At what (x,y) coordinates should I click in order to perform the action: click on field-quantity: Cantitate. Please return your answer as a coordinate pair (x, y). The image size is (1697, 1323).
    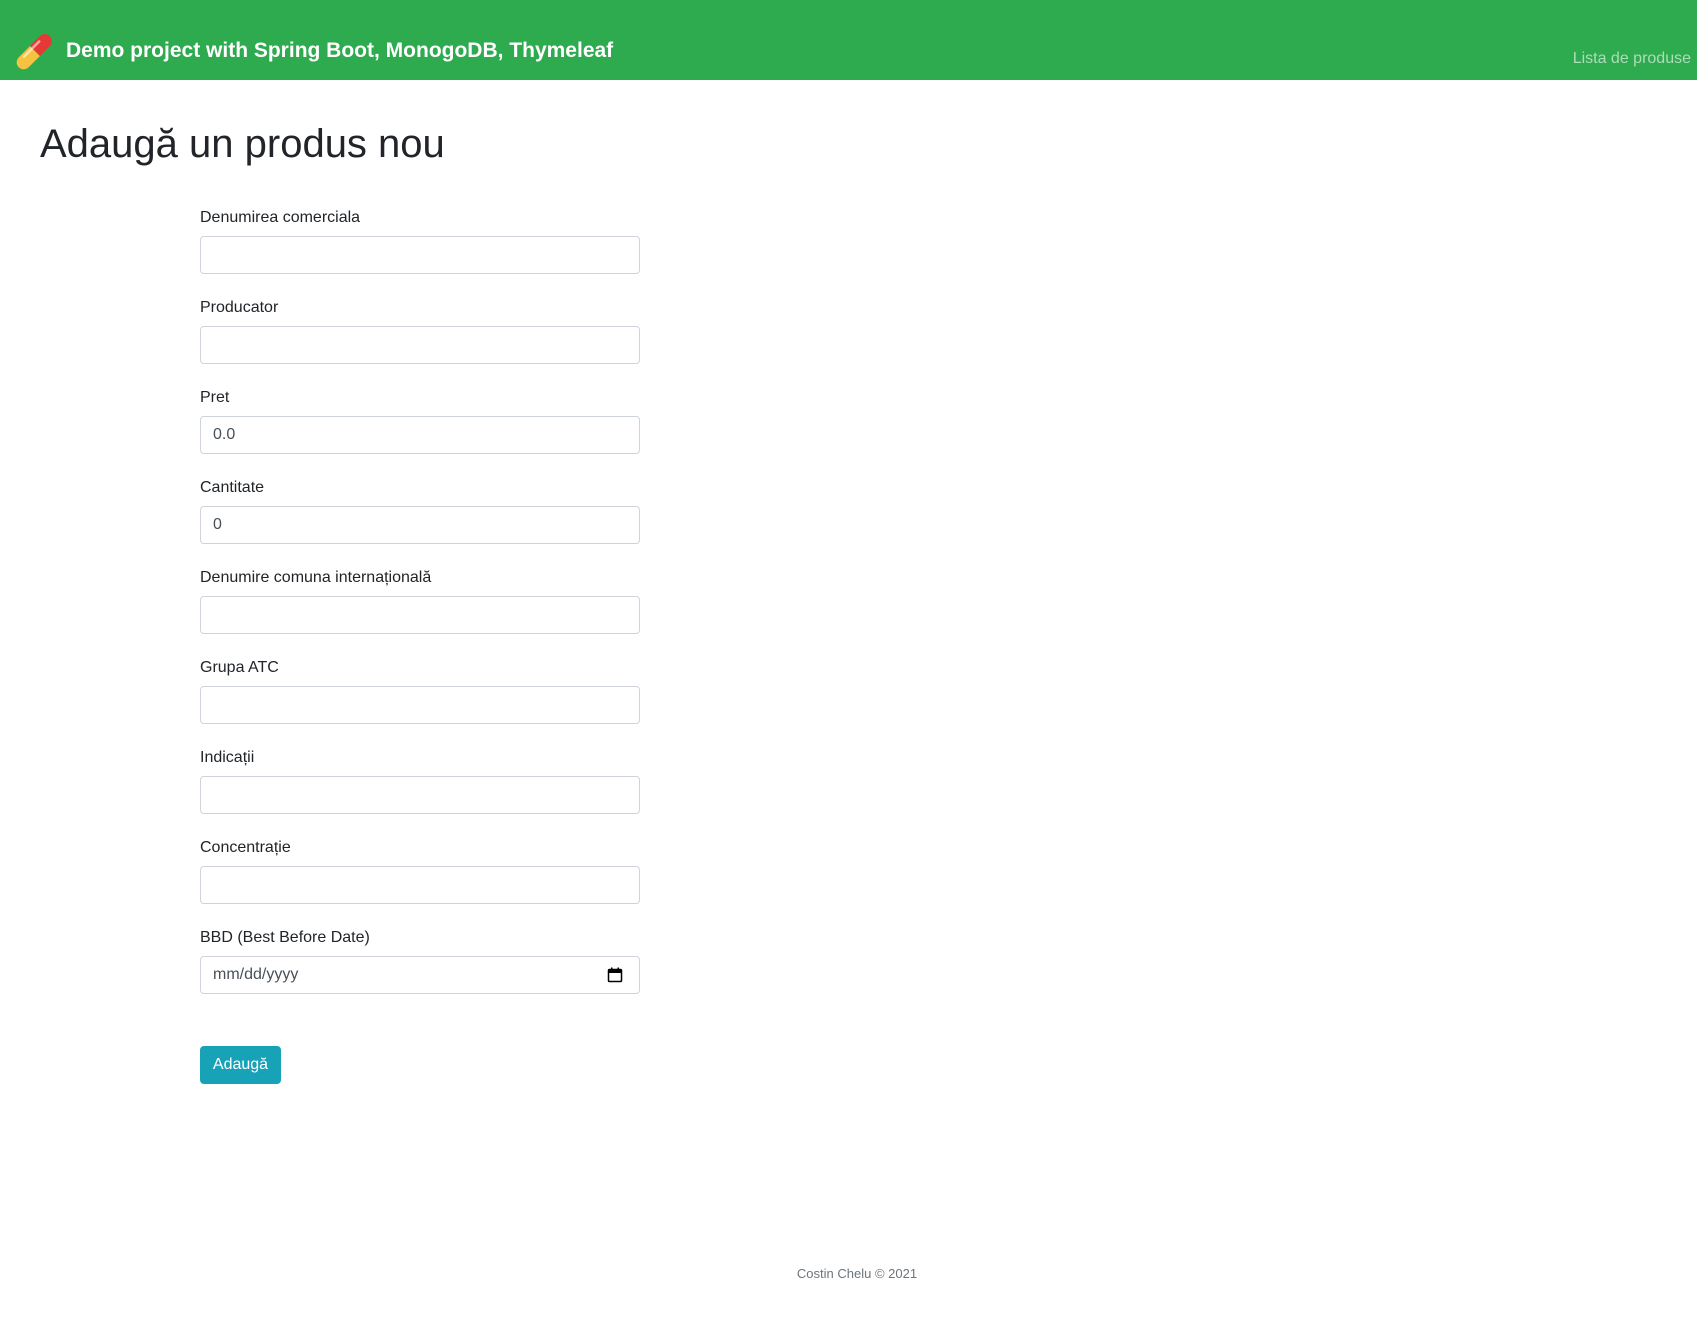
    Looking at the image, I should click on (420, 511).